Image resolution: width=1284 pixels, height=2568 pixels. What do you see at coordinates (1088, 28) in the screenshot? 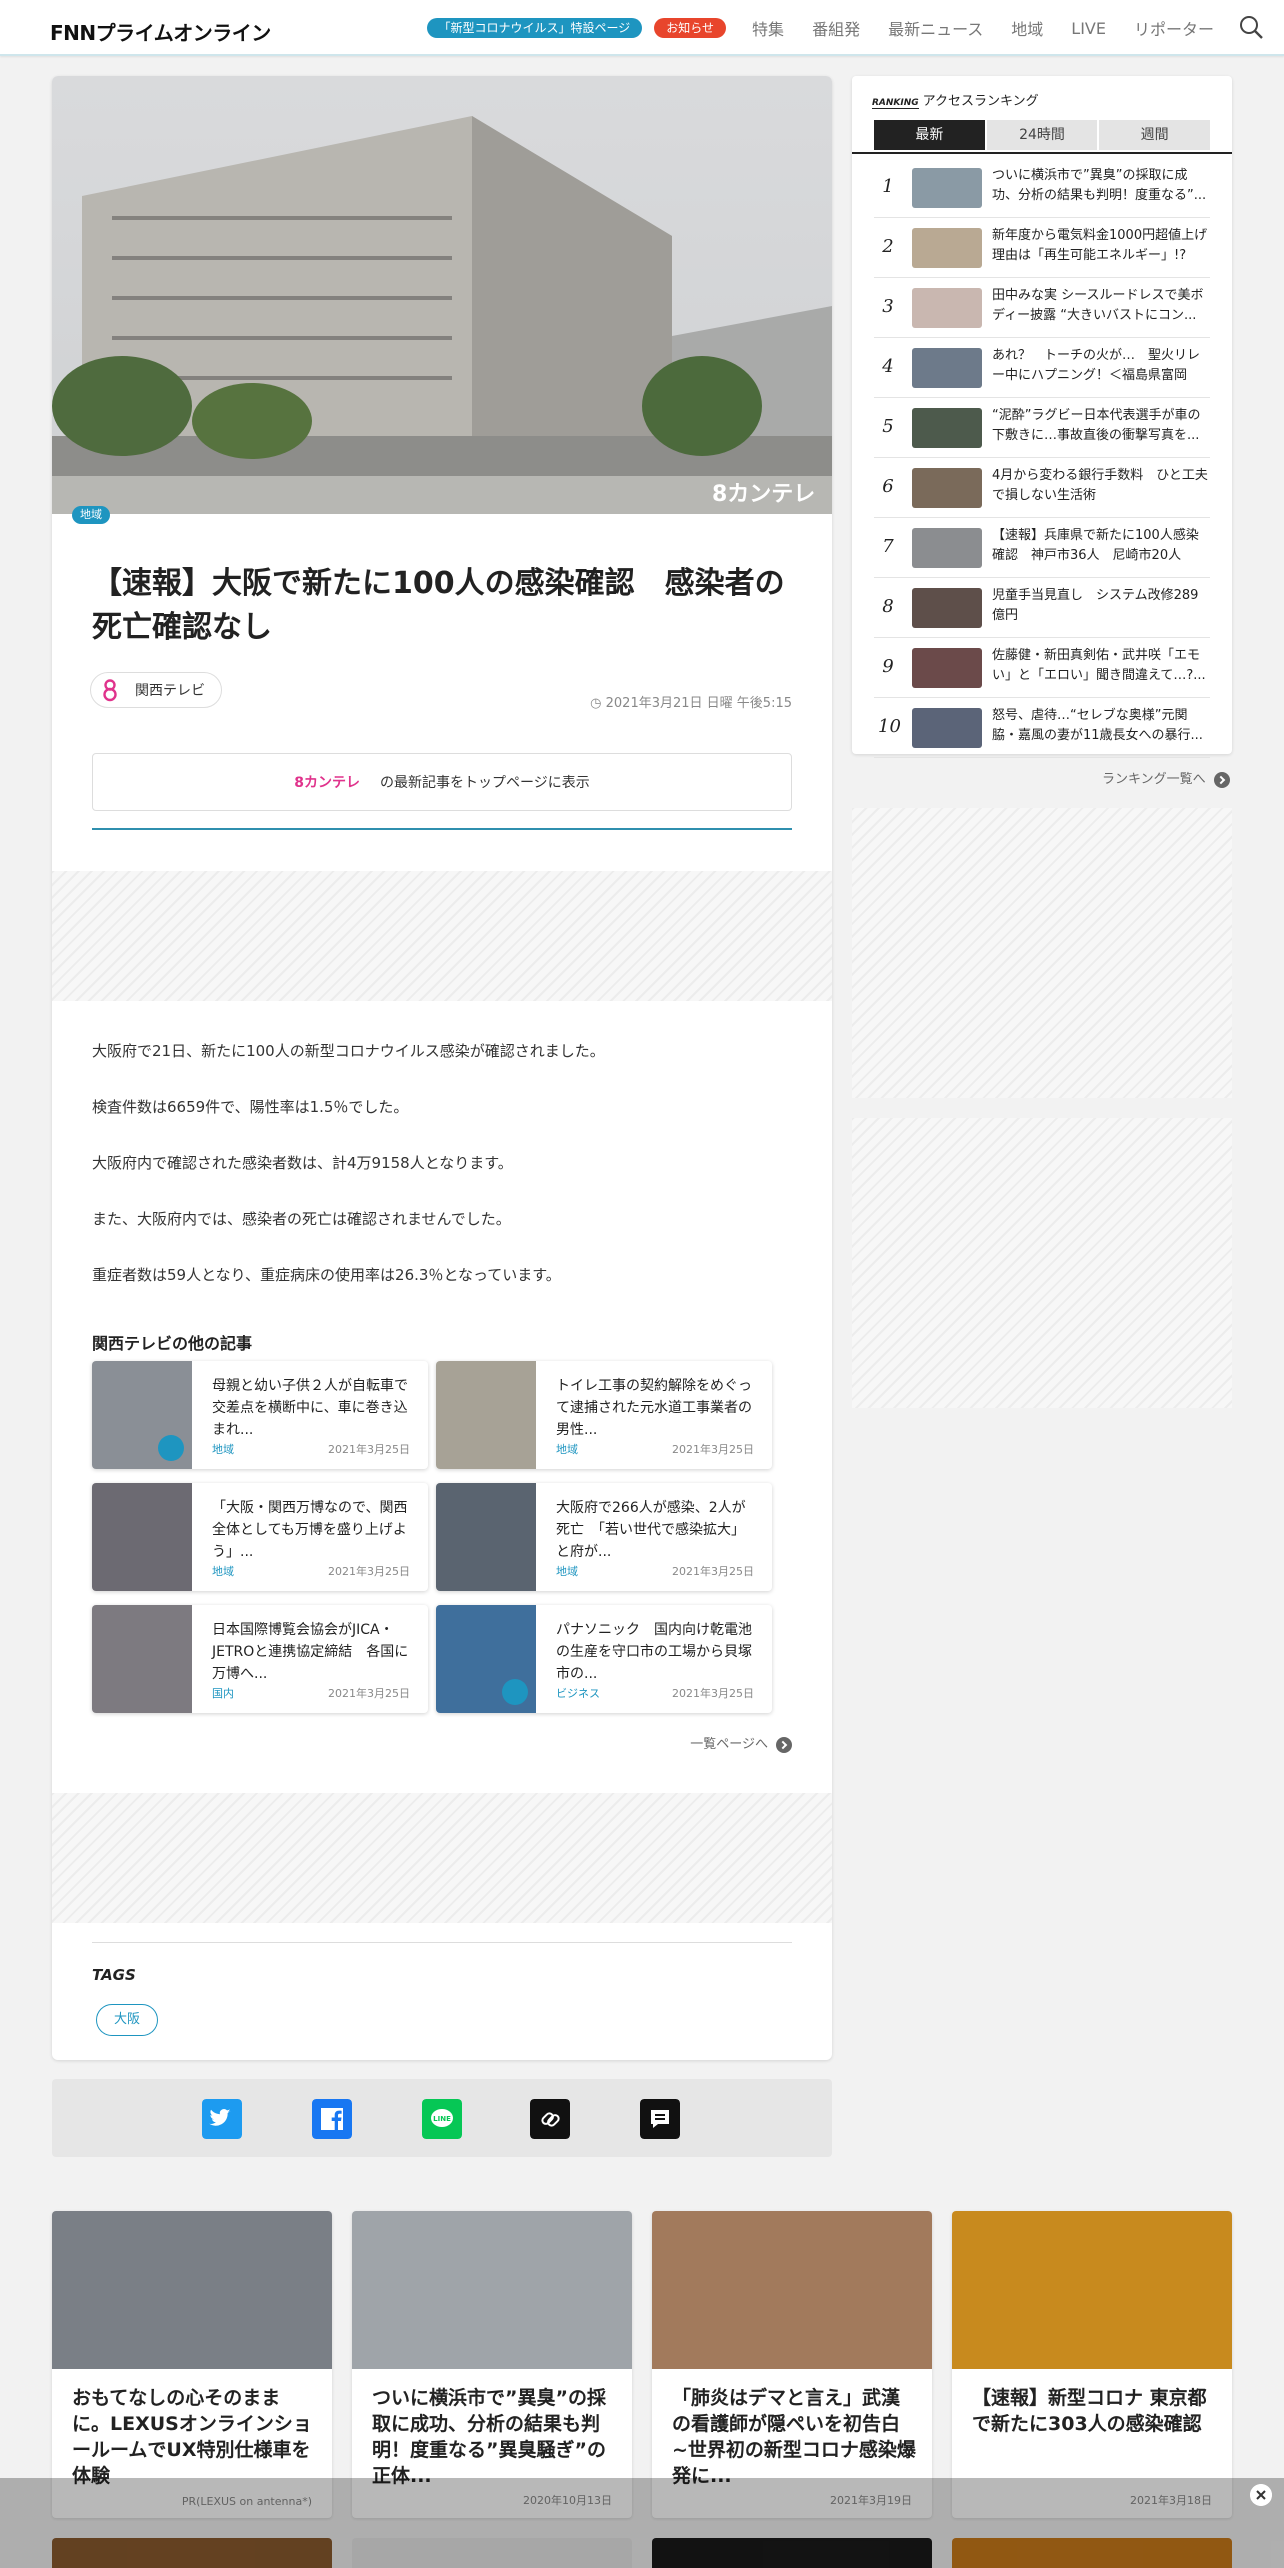
I see `nav-item-live: LIVE` at bounding box center [1088, 28].